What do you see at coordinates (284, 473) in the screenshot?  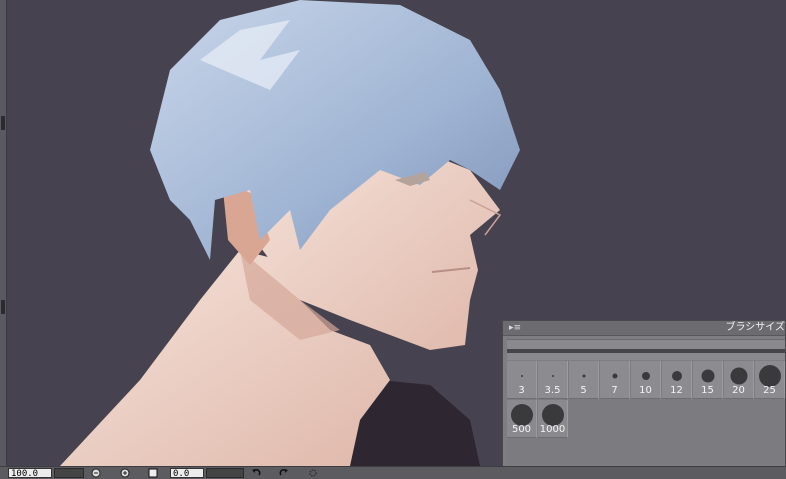 I see `redo-icon` at bounding box center [284, 473].